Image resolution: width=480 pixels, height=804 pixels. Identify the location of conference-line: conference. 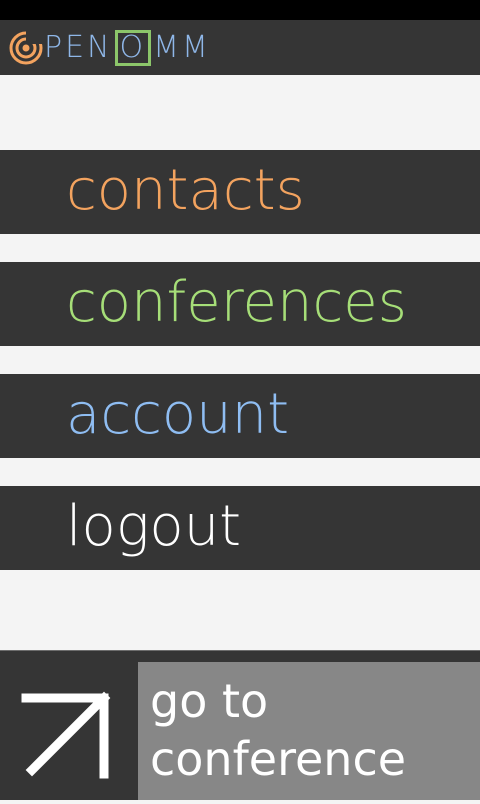
(278, 759).